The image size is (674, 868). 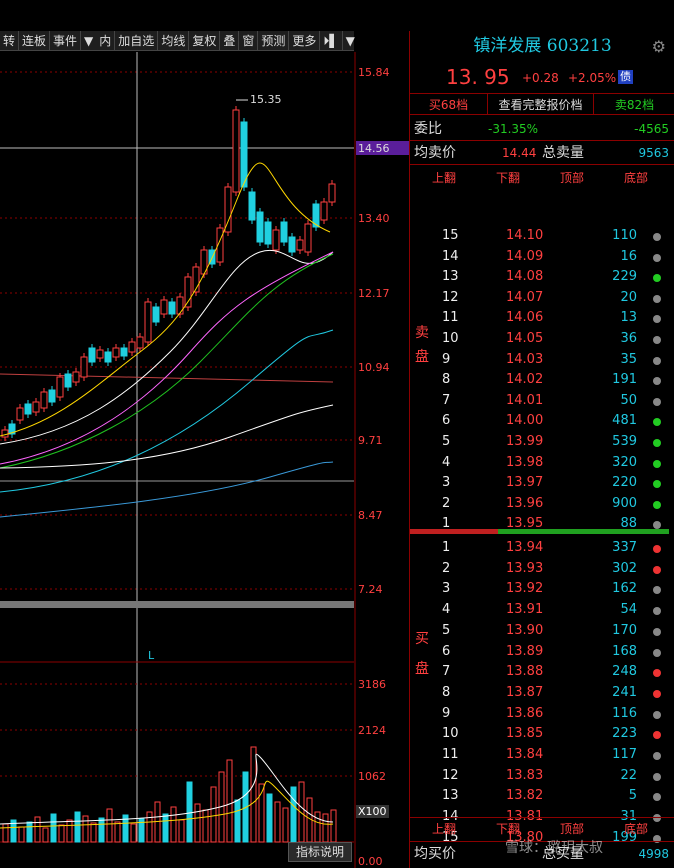 What do you see at coordinates (331, 40) in the screenshot?
I see `toolbar-item-12: ⏵▌` at bounding box center [331, 40].